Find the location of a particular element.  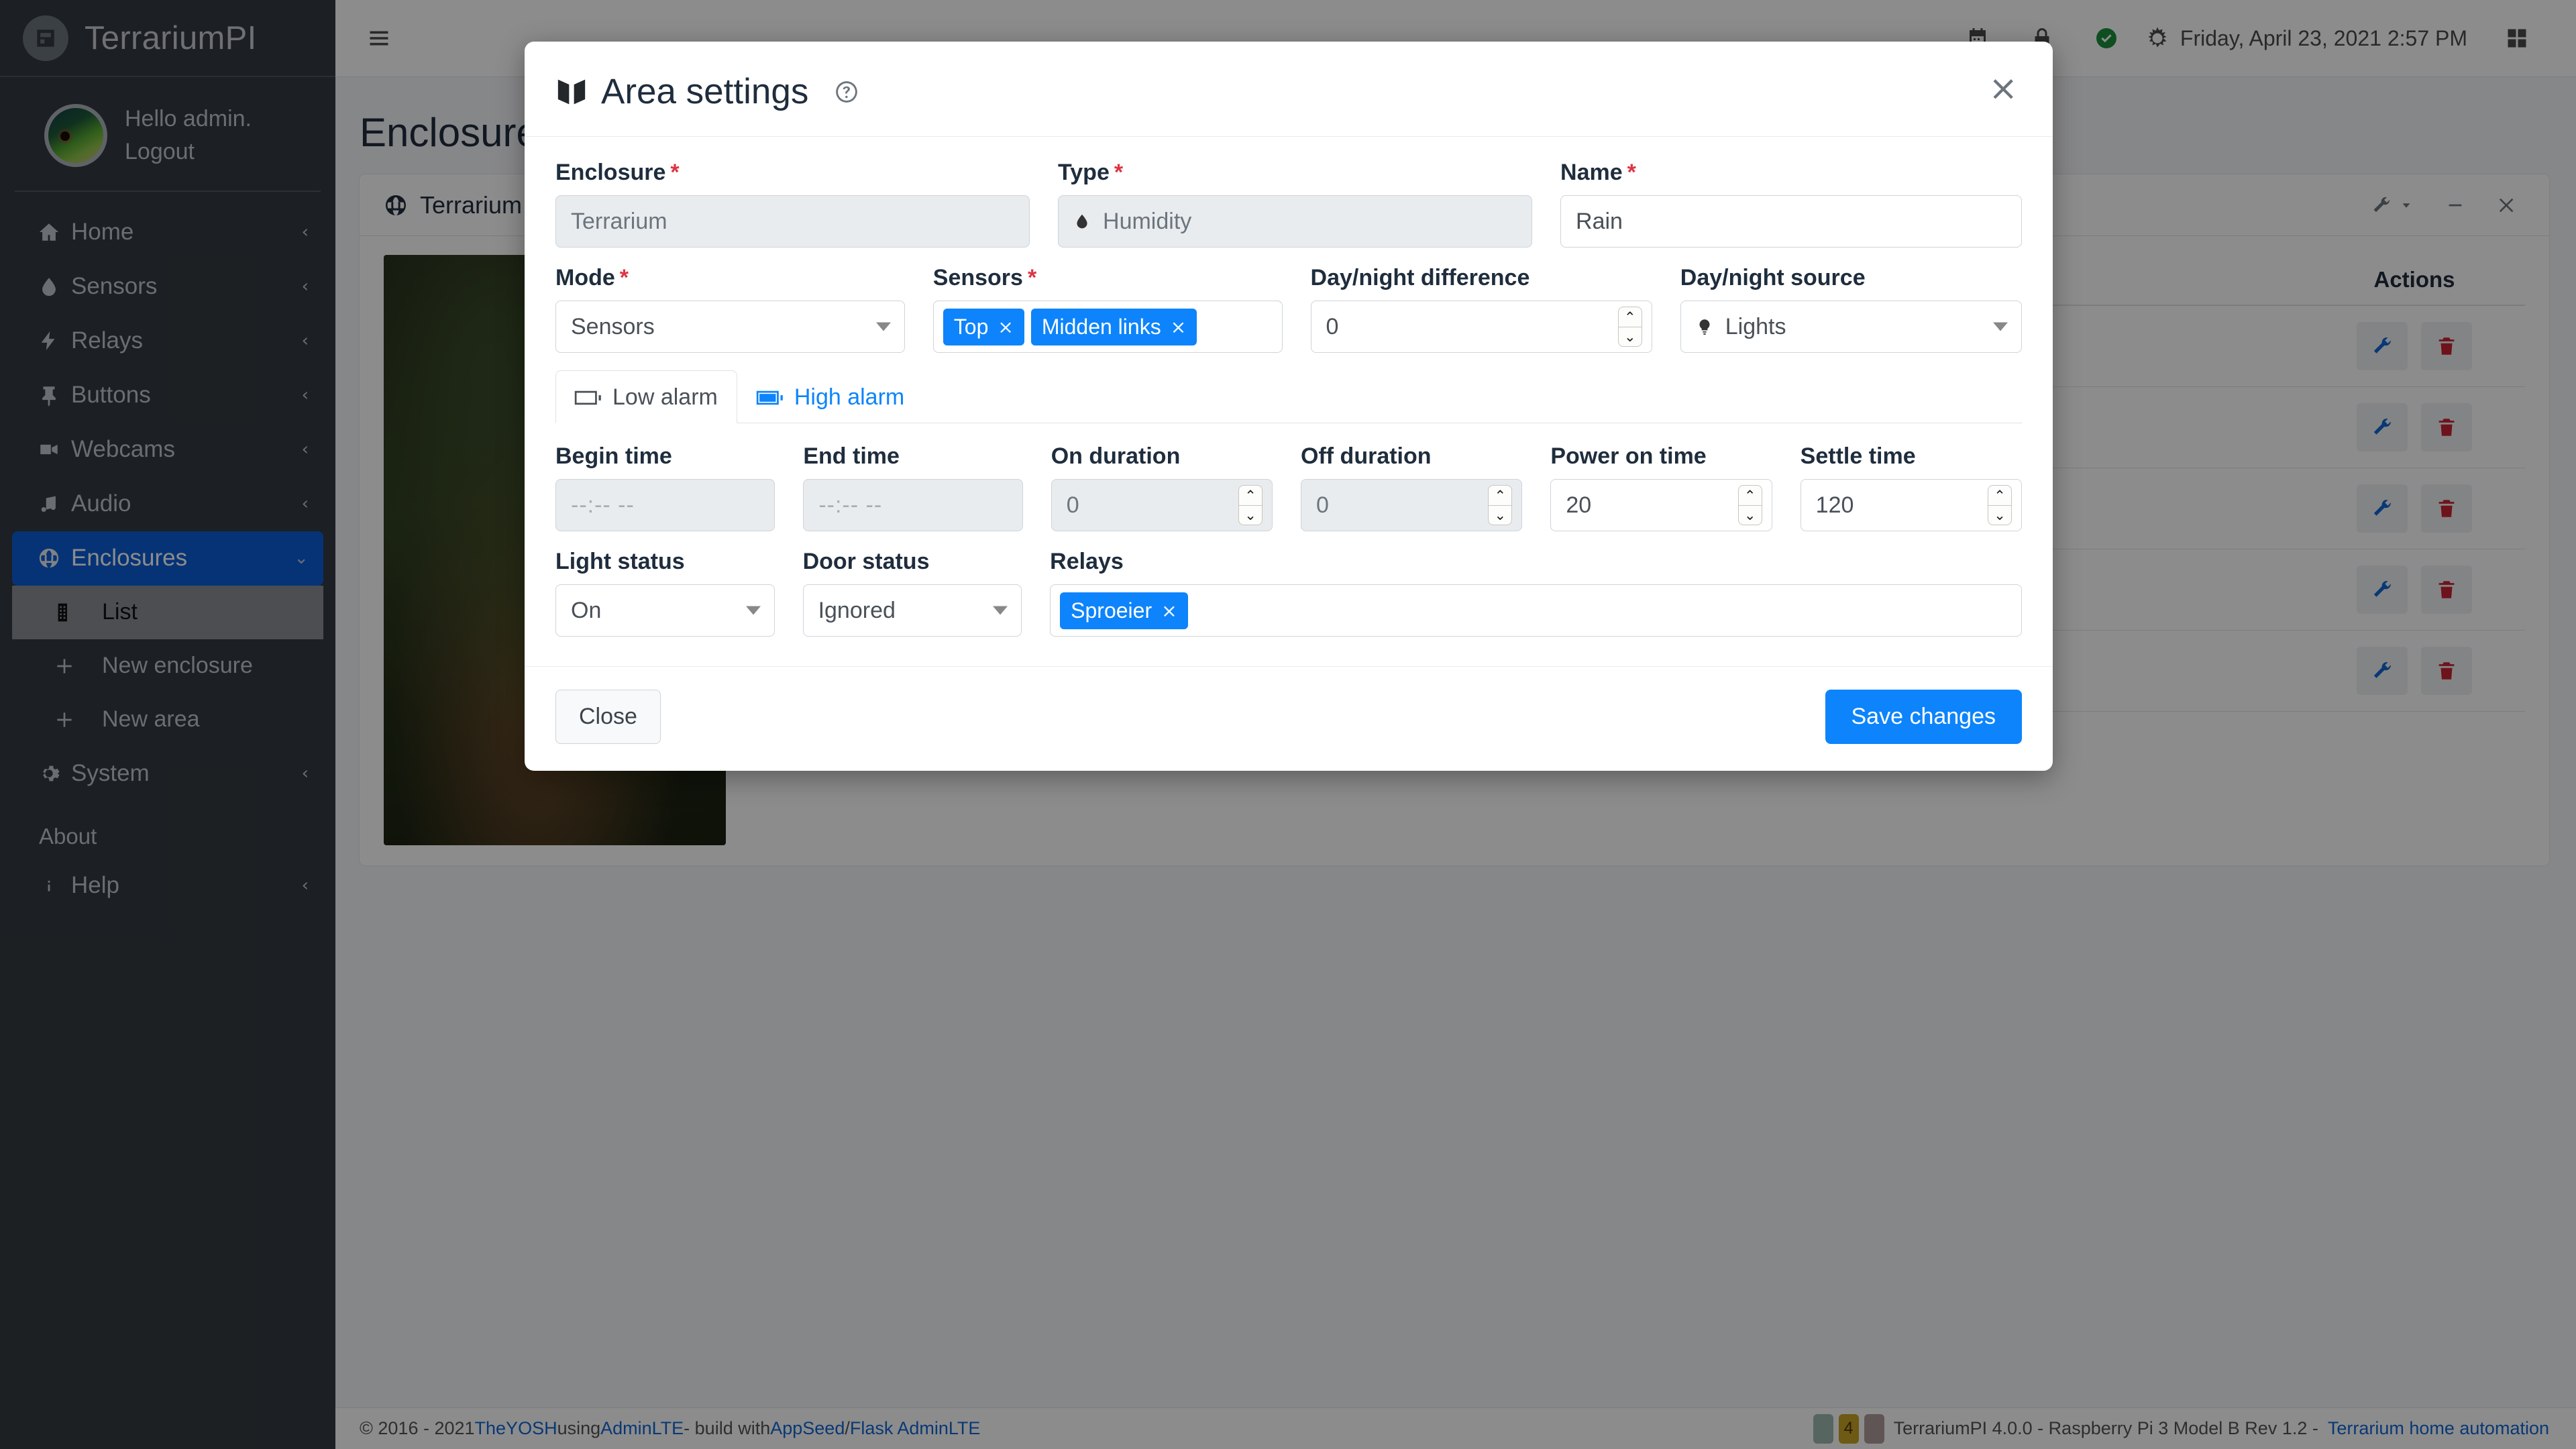

field-type: Type * Humidity is located at coordinates (1295, 204).